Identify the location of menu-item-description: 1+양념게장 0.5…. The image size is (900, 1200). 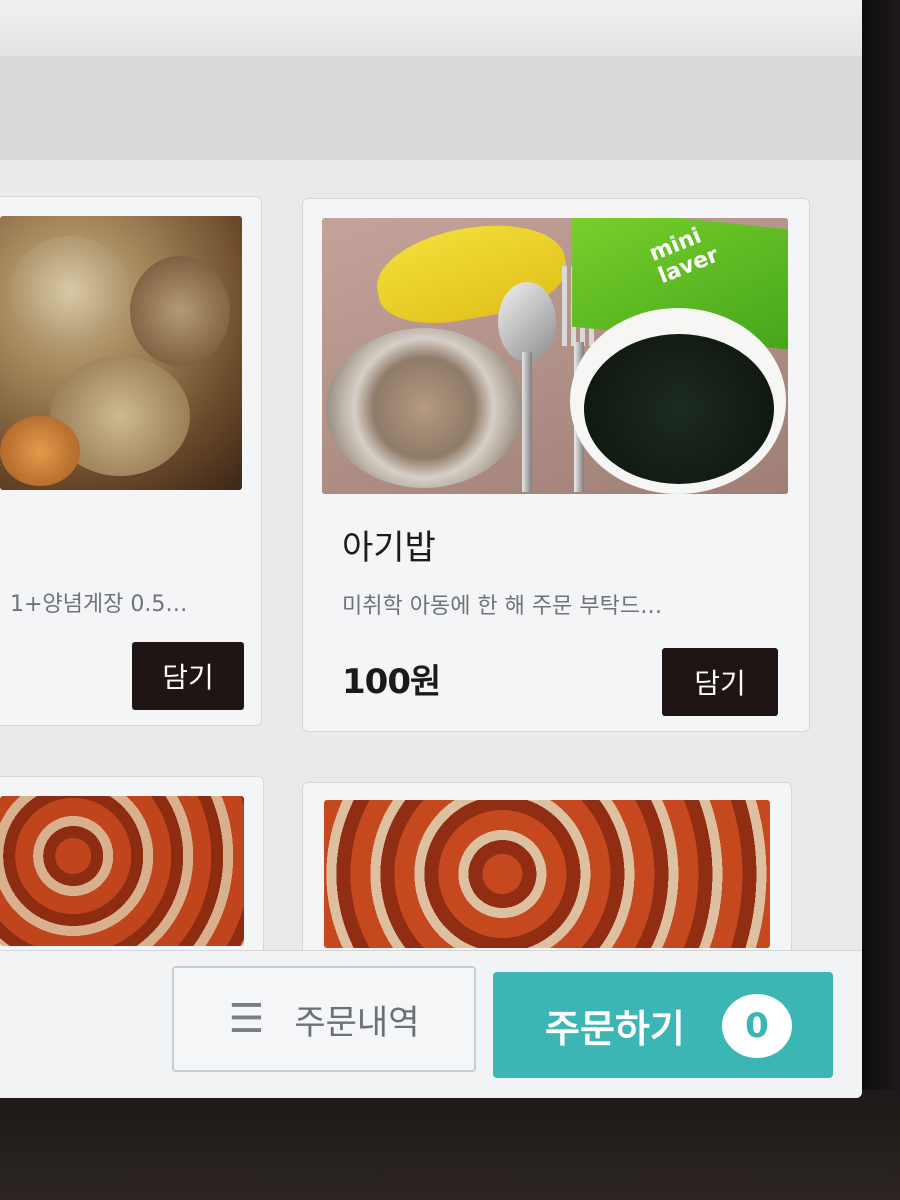
(99, 604).